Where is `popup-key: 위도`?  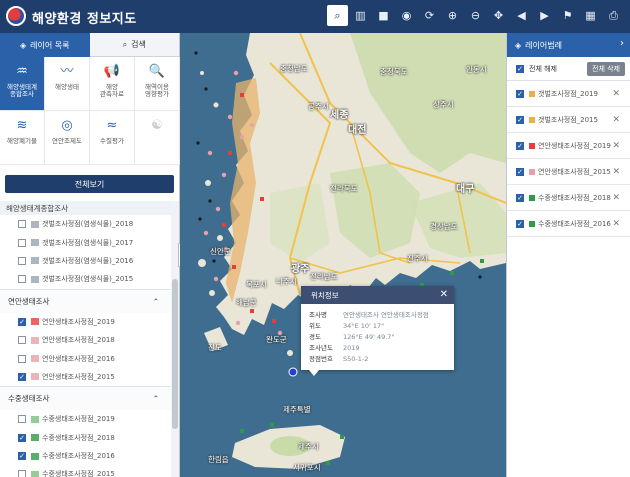 popup-key: 위도 is located at coordinates (315, 326).